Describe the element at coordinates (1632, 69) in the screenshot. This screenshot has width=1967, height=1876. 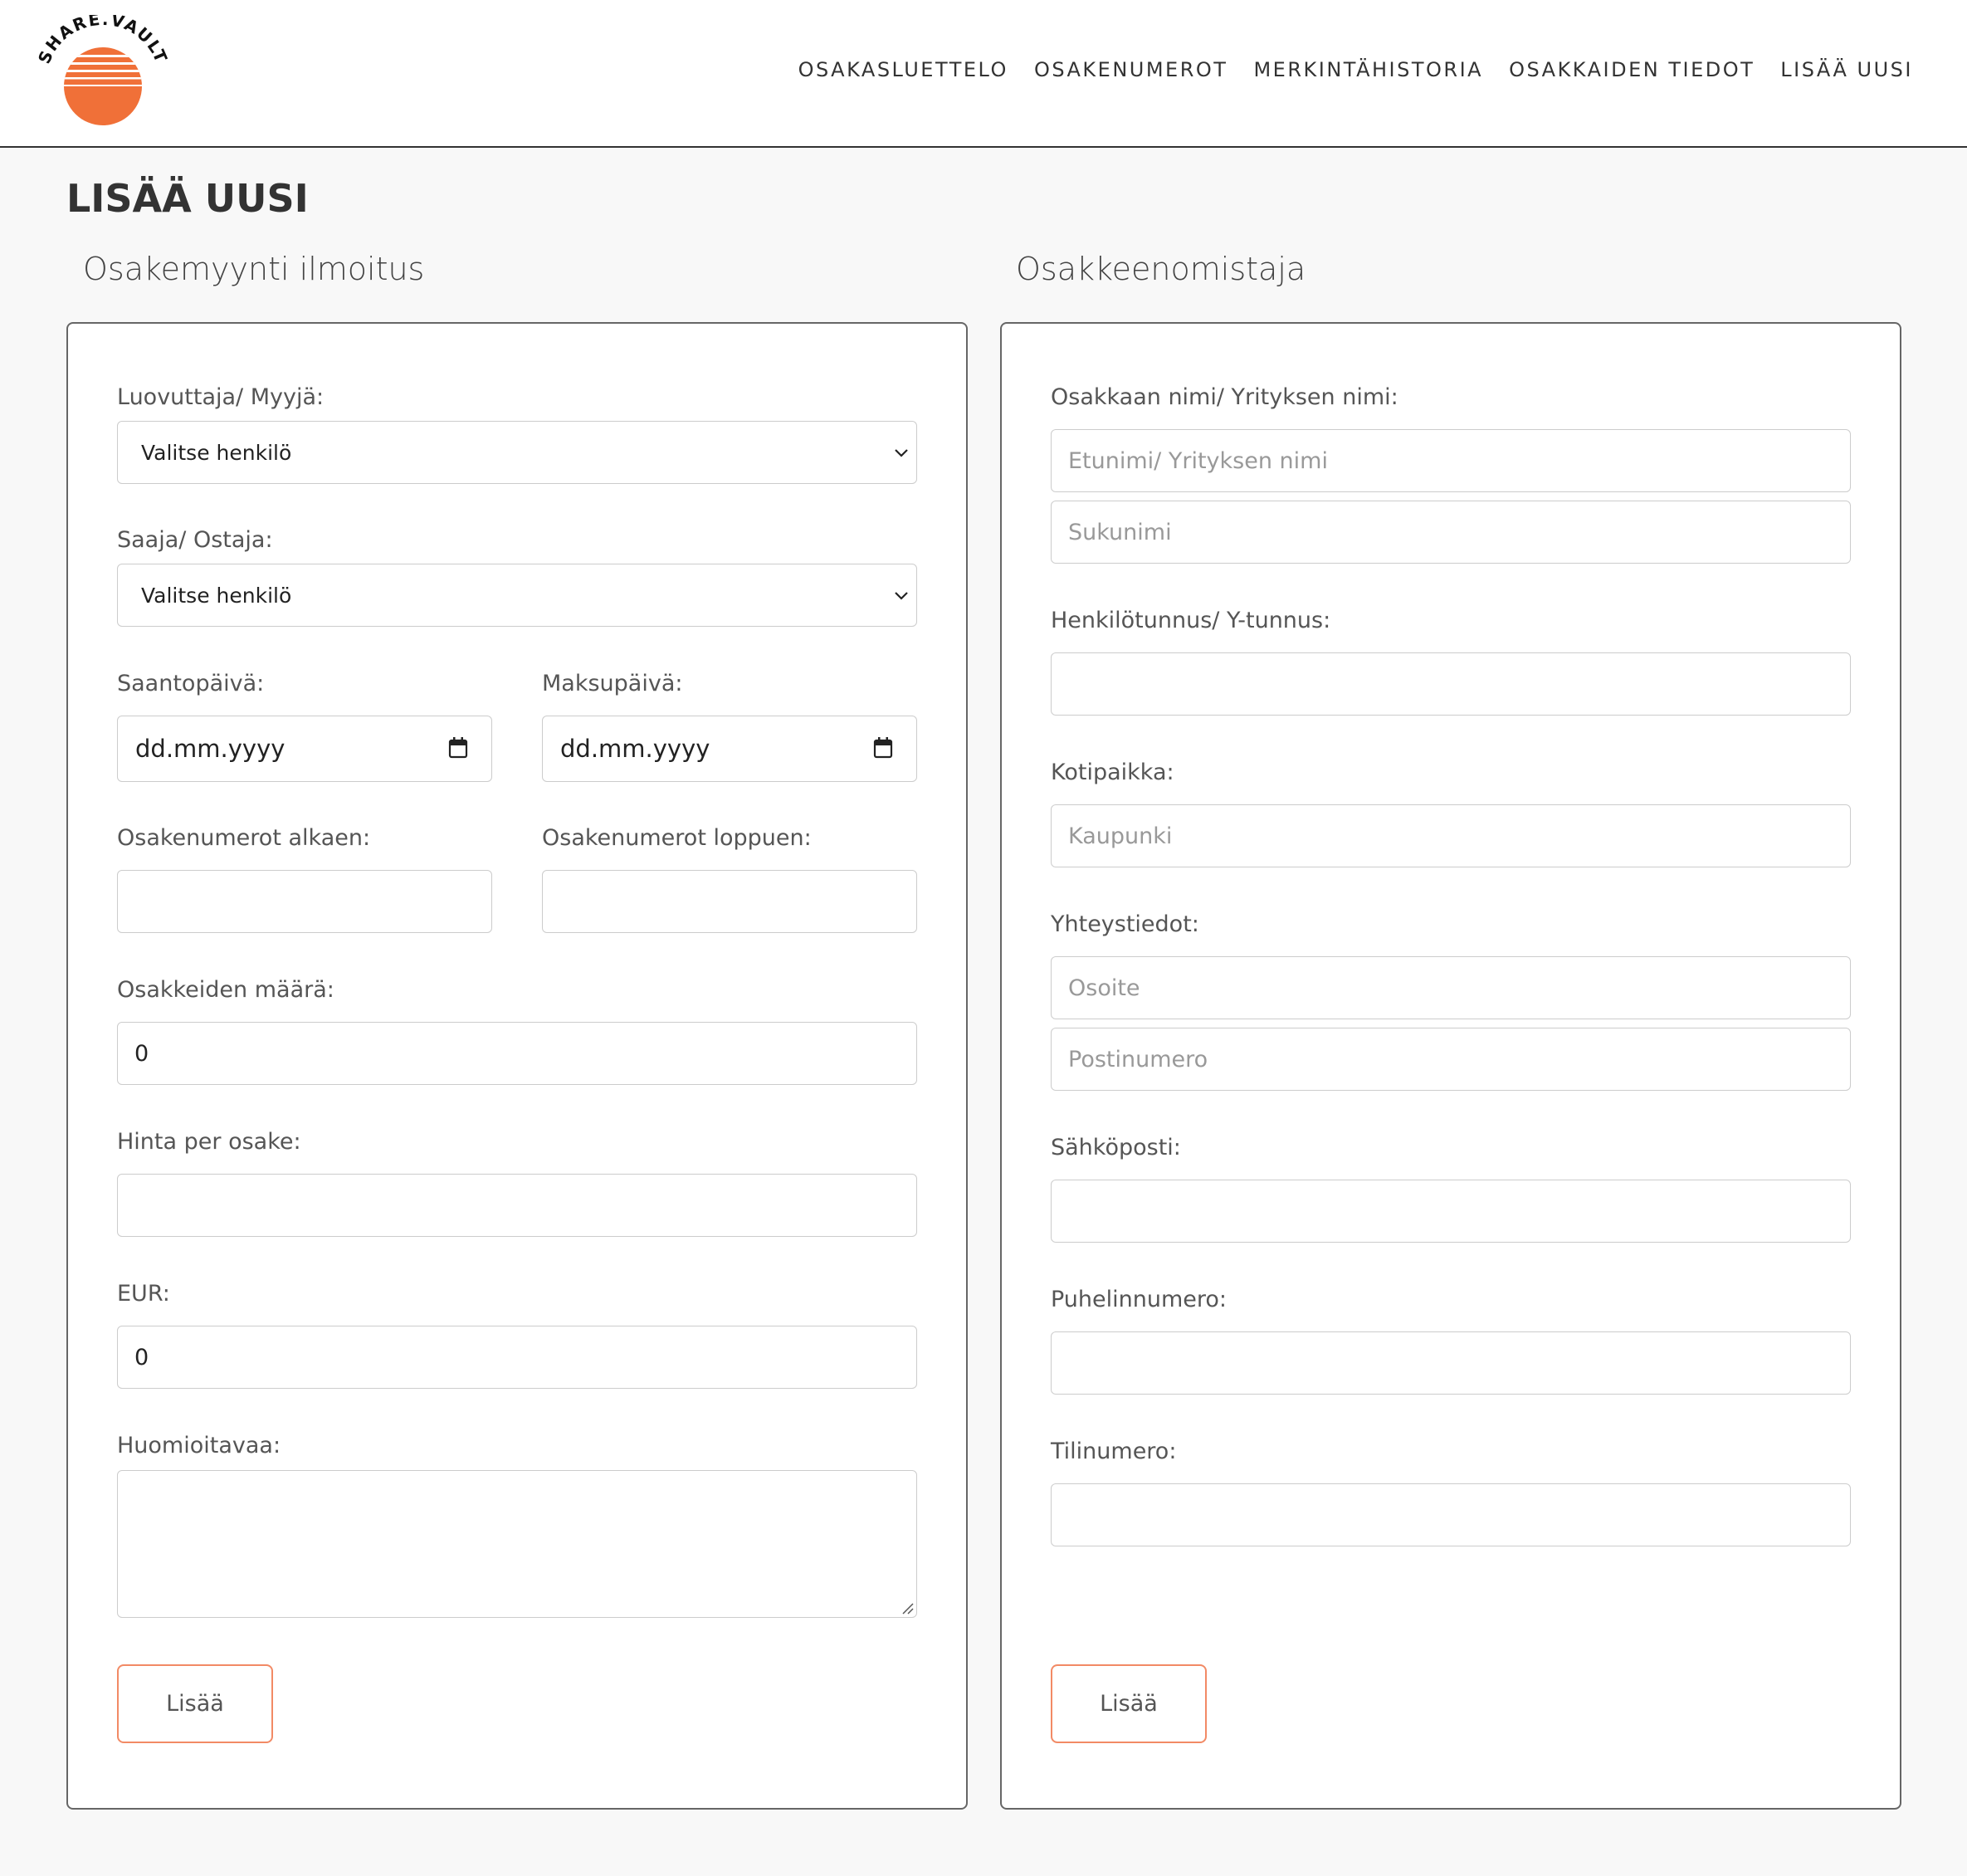
I see `nav-osakkaiden-tiedot: OSAKKAIDEN TIEDOT` at that location.